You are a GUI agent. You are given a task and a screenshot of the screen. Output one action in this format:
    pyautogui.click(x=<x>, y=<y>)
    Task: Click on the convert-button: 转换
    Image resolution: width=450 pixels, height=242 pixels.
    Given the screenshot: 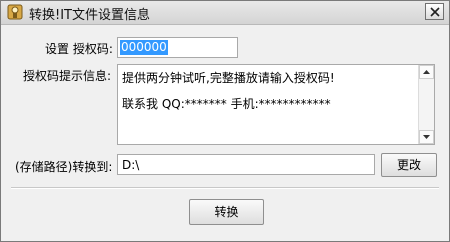 What is the action you would take?
    pyautogui.click(x=226, y=212)
    